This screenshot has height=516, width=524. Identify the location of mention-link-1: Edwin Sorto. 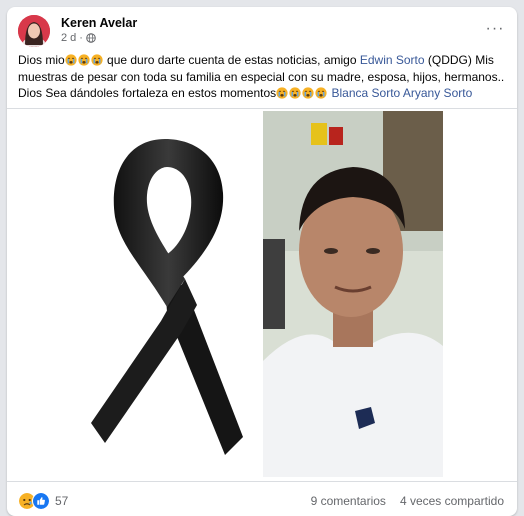
(392, 60).